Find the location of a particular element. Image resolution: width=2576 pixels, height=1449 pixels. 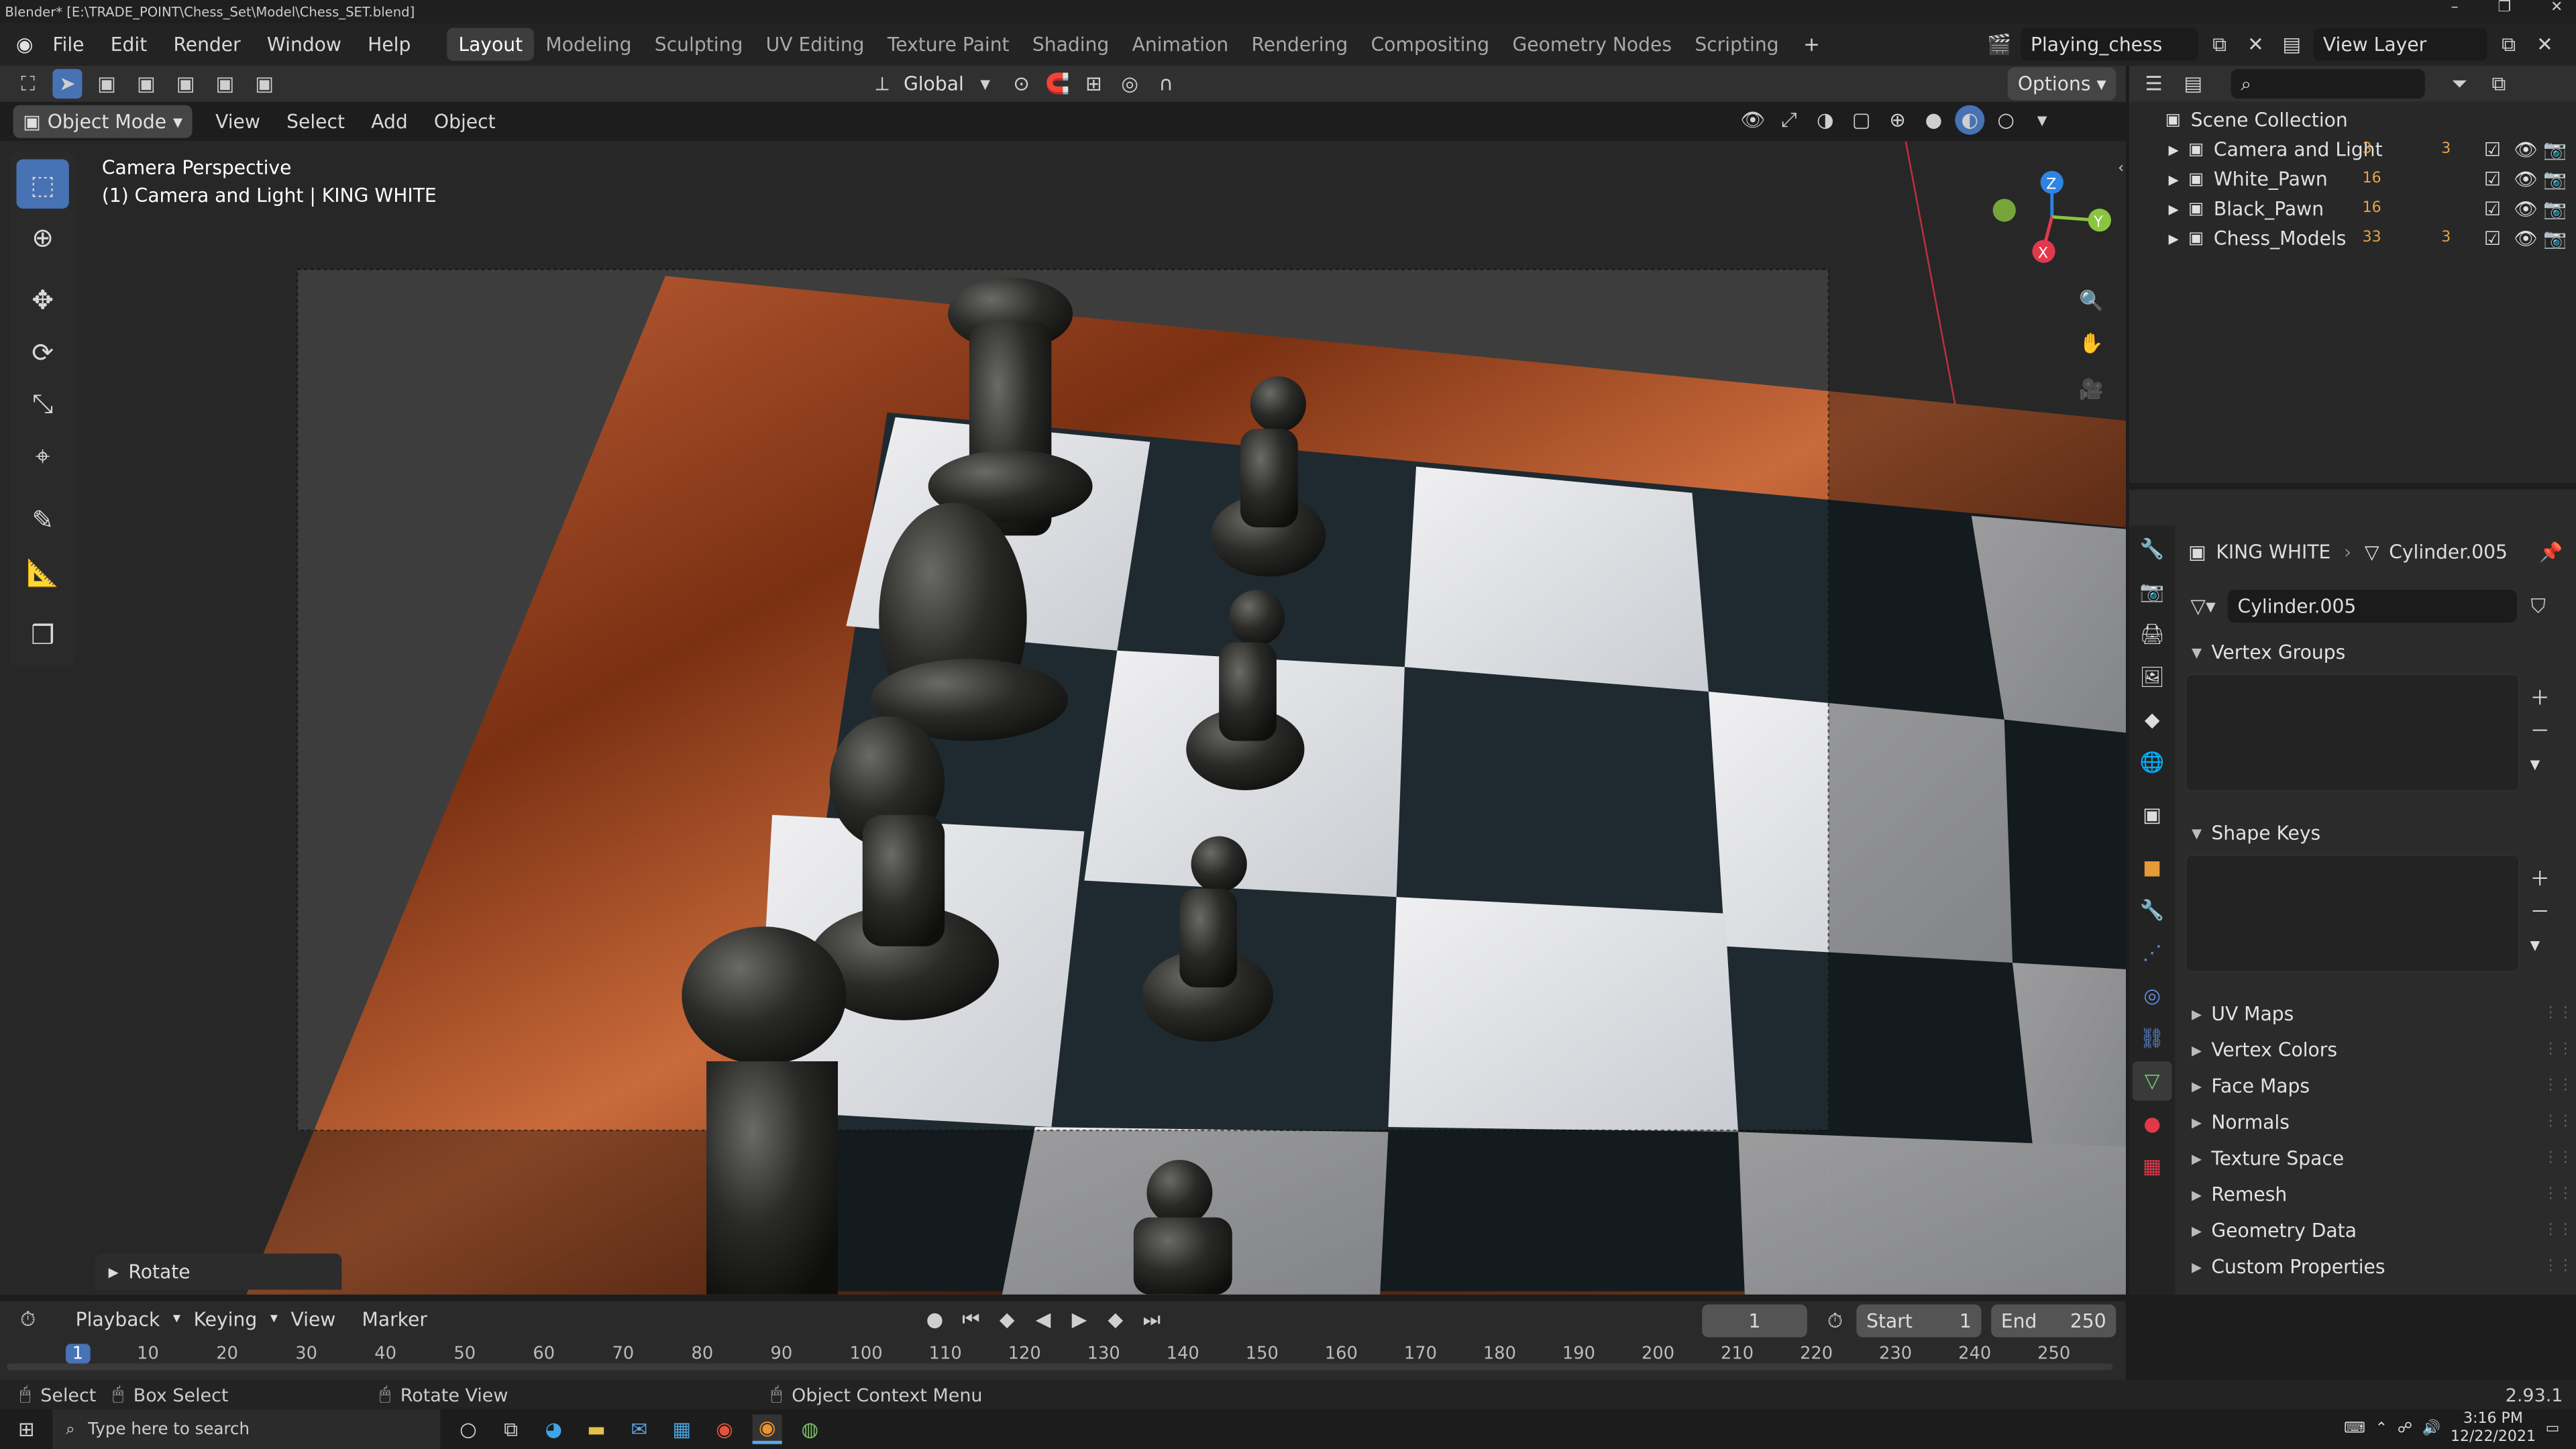

blender-taskbar-icon: ◉ is located at coordinates (767, 1429).